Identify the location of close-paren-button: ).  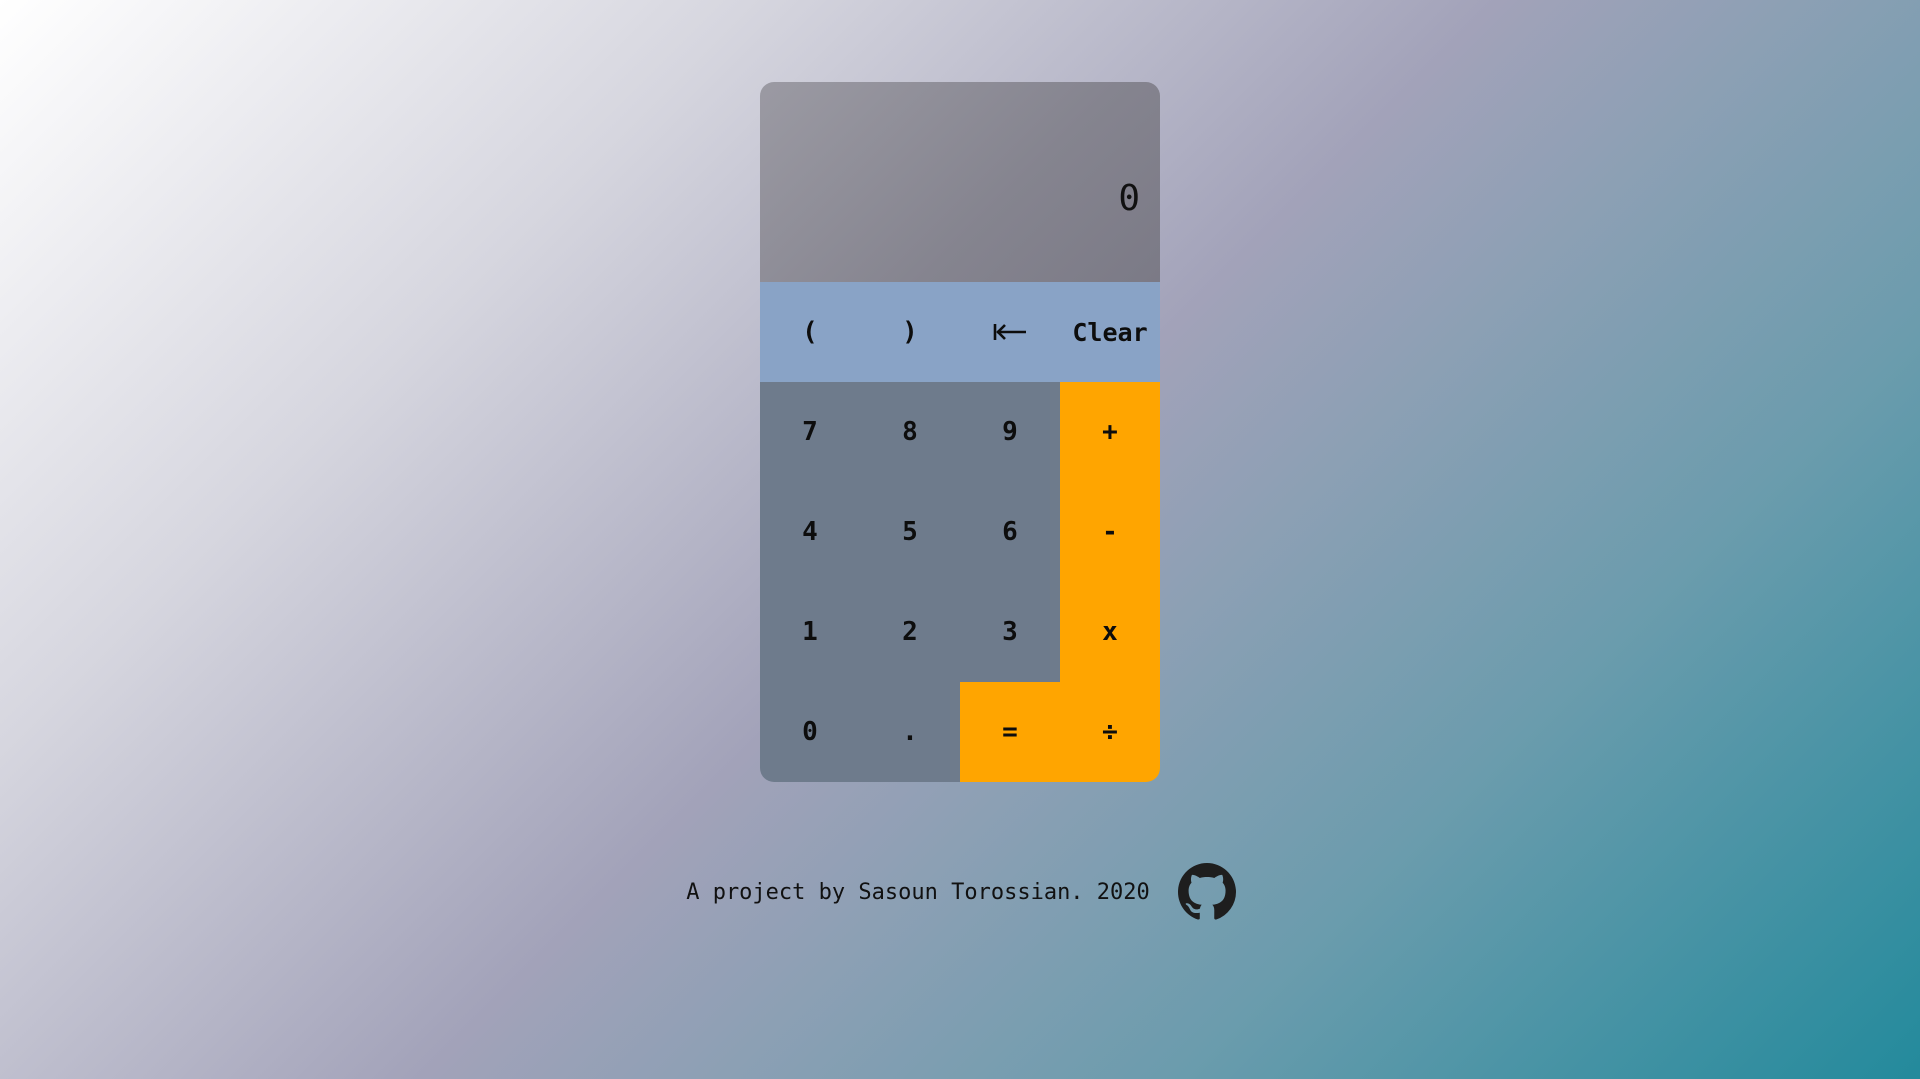
(910, 332).